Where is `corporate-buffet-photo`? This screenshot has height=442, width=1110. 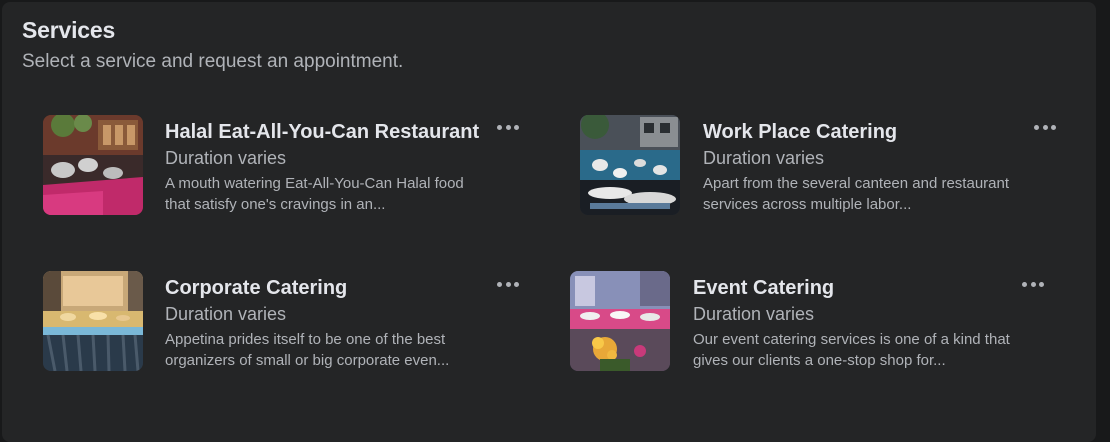
corporate-buffet-photo is located at coordinates (93, 321).